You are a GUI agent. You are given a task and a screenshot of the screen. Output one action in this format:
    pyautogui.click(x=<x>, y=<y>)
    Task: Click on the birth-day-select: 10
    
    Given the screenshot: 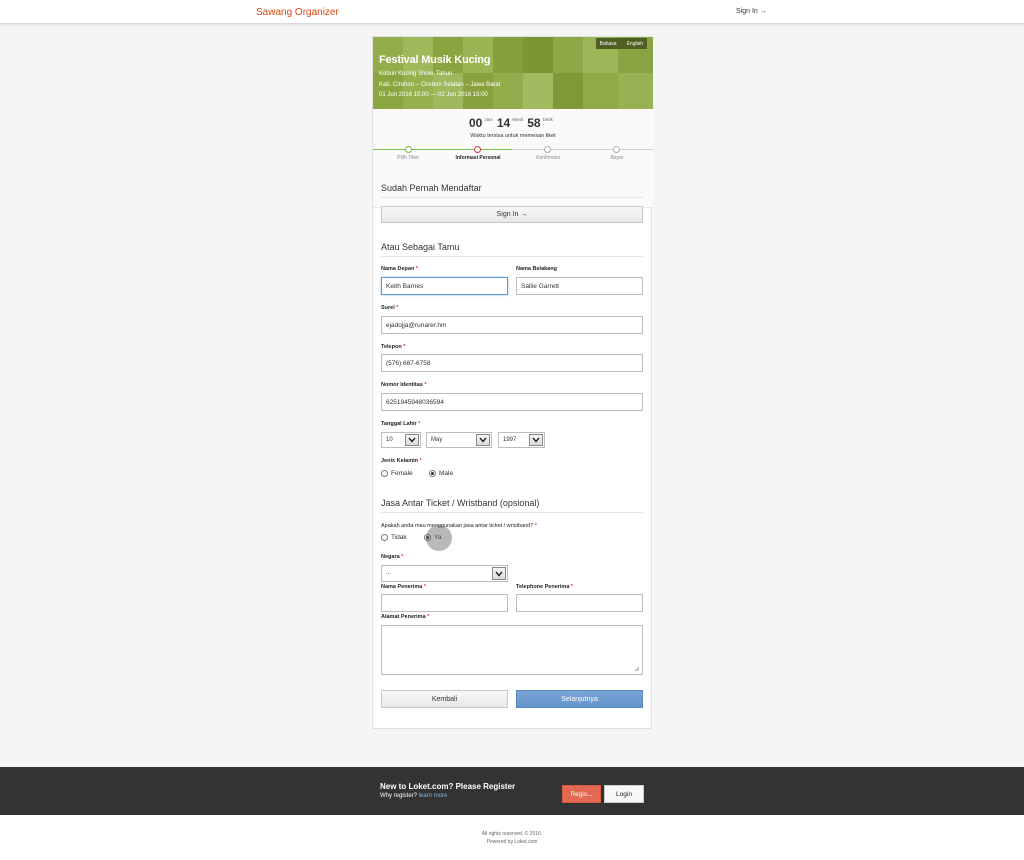 What is the action you would take?
    pyautogui.click(x=401, y=440)
    